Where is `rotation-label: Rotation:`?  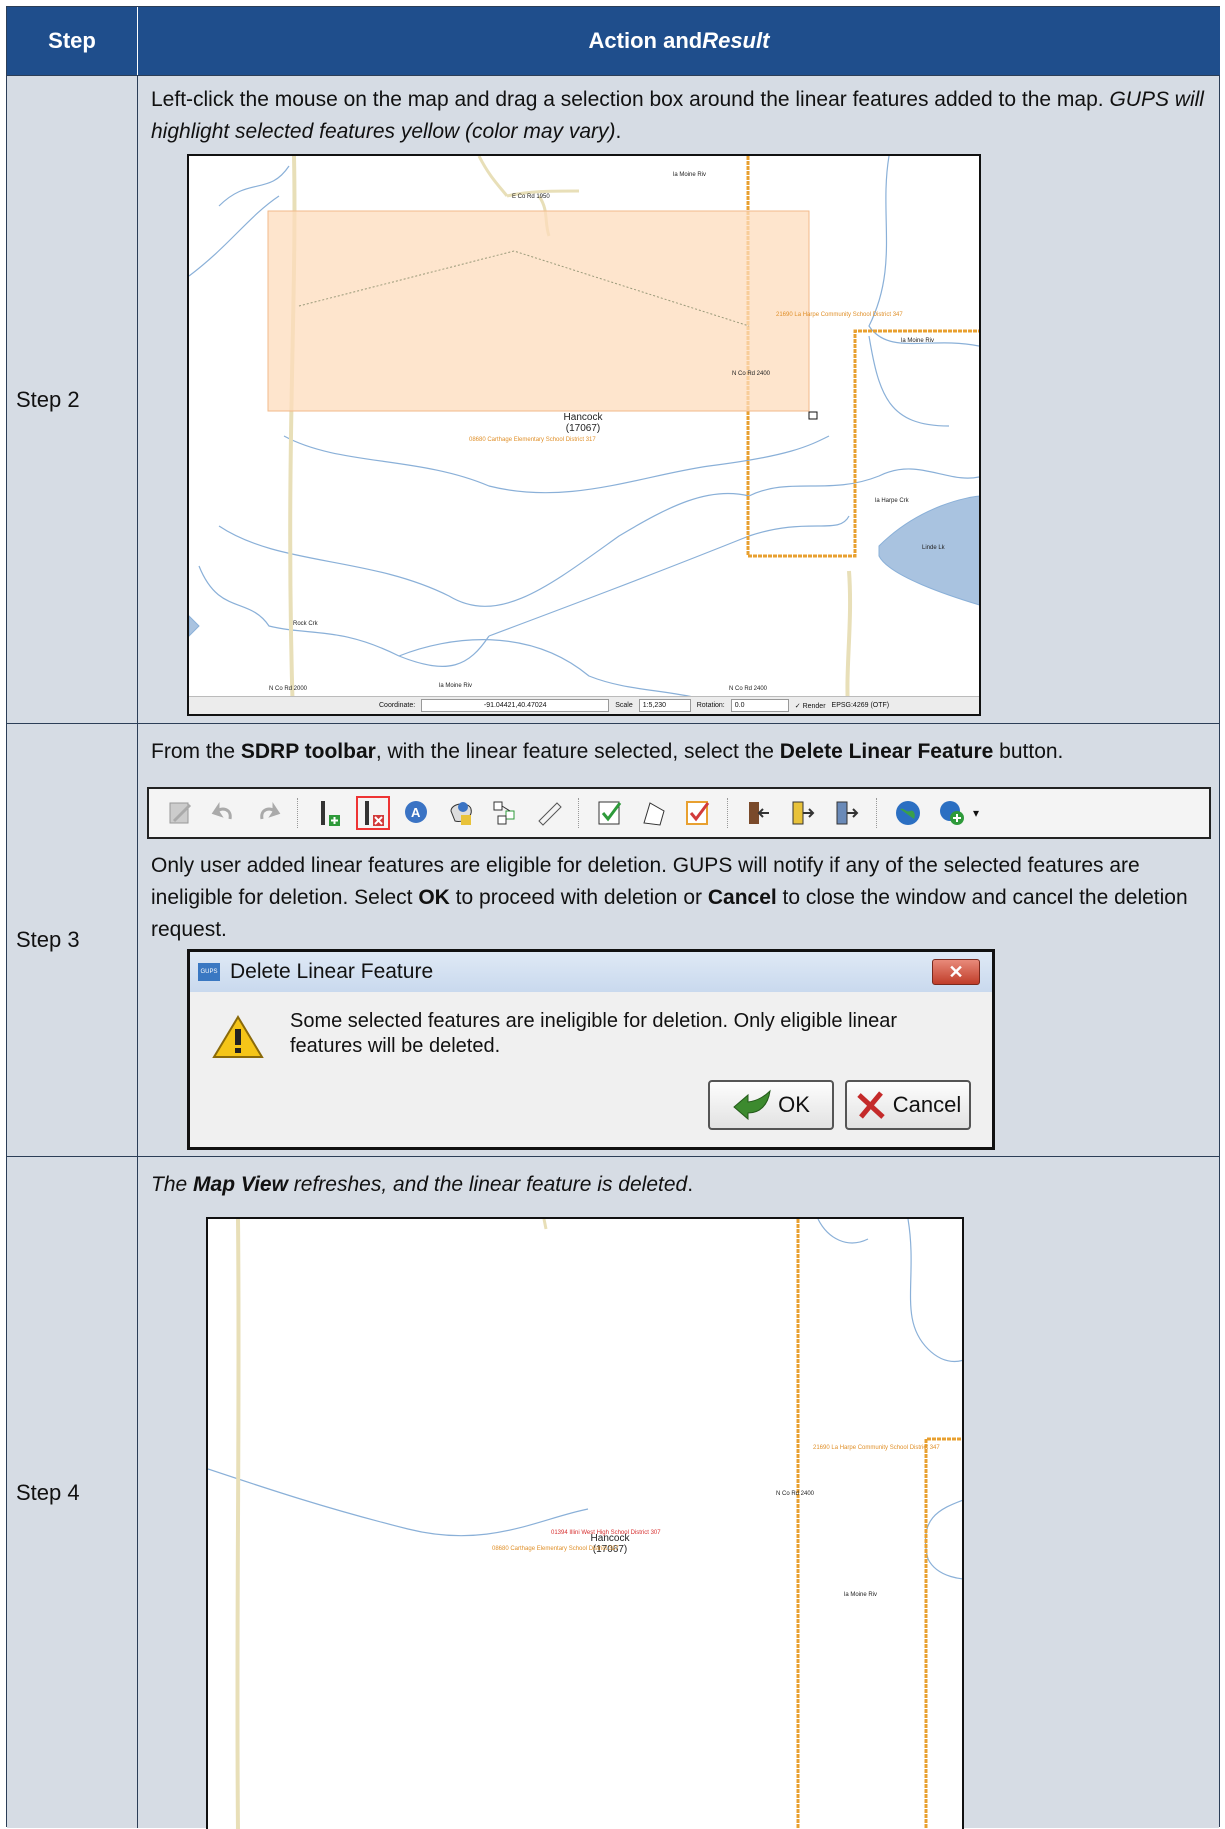 rotation-label: Rotation: is located at coordinates (710, 705).